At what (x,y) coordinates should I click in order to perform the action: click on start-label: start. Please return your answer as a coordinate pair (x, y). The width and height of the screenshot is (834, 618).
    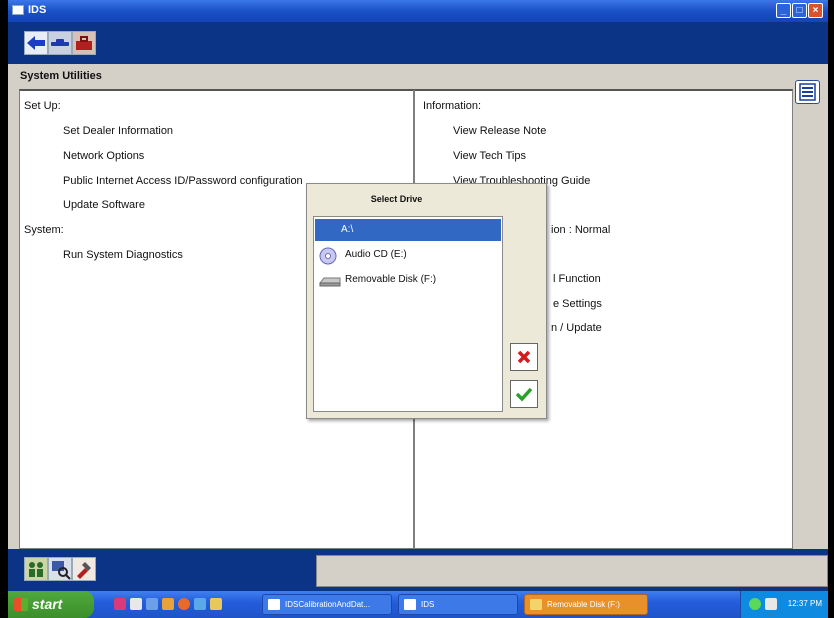
    Looking at the image, I should click on (47, 604).